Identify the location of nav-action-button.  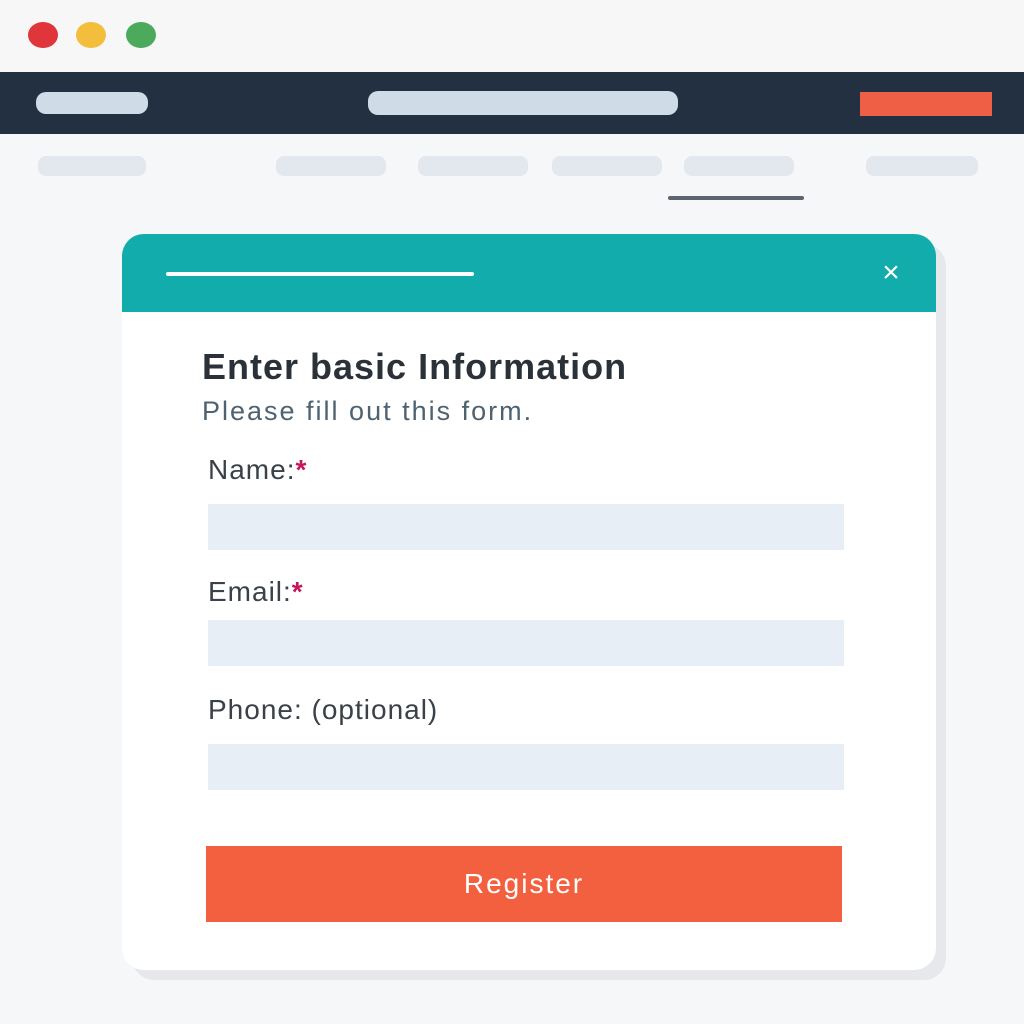
(926, 104).